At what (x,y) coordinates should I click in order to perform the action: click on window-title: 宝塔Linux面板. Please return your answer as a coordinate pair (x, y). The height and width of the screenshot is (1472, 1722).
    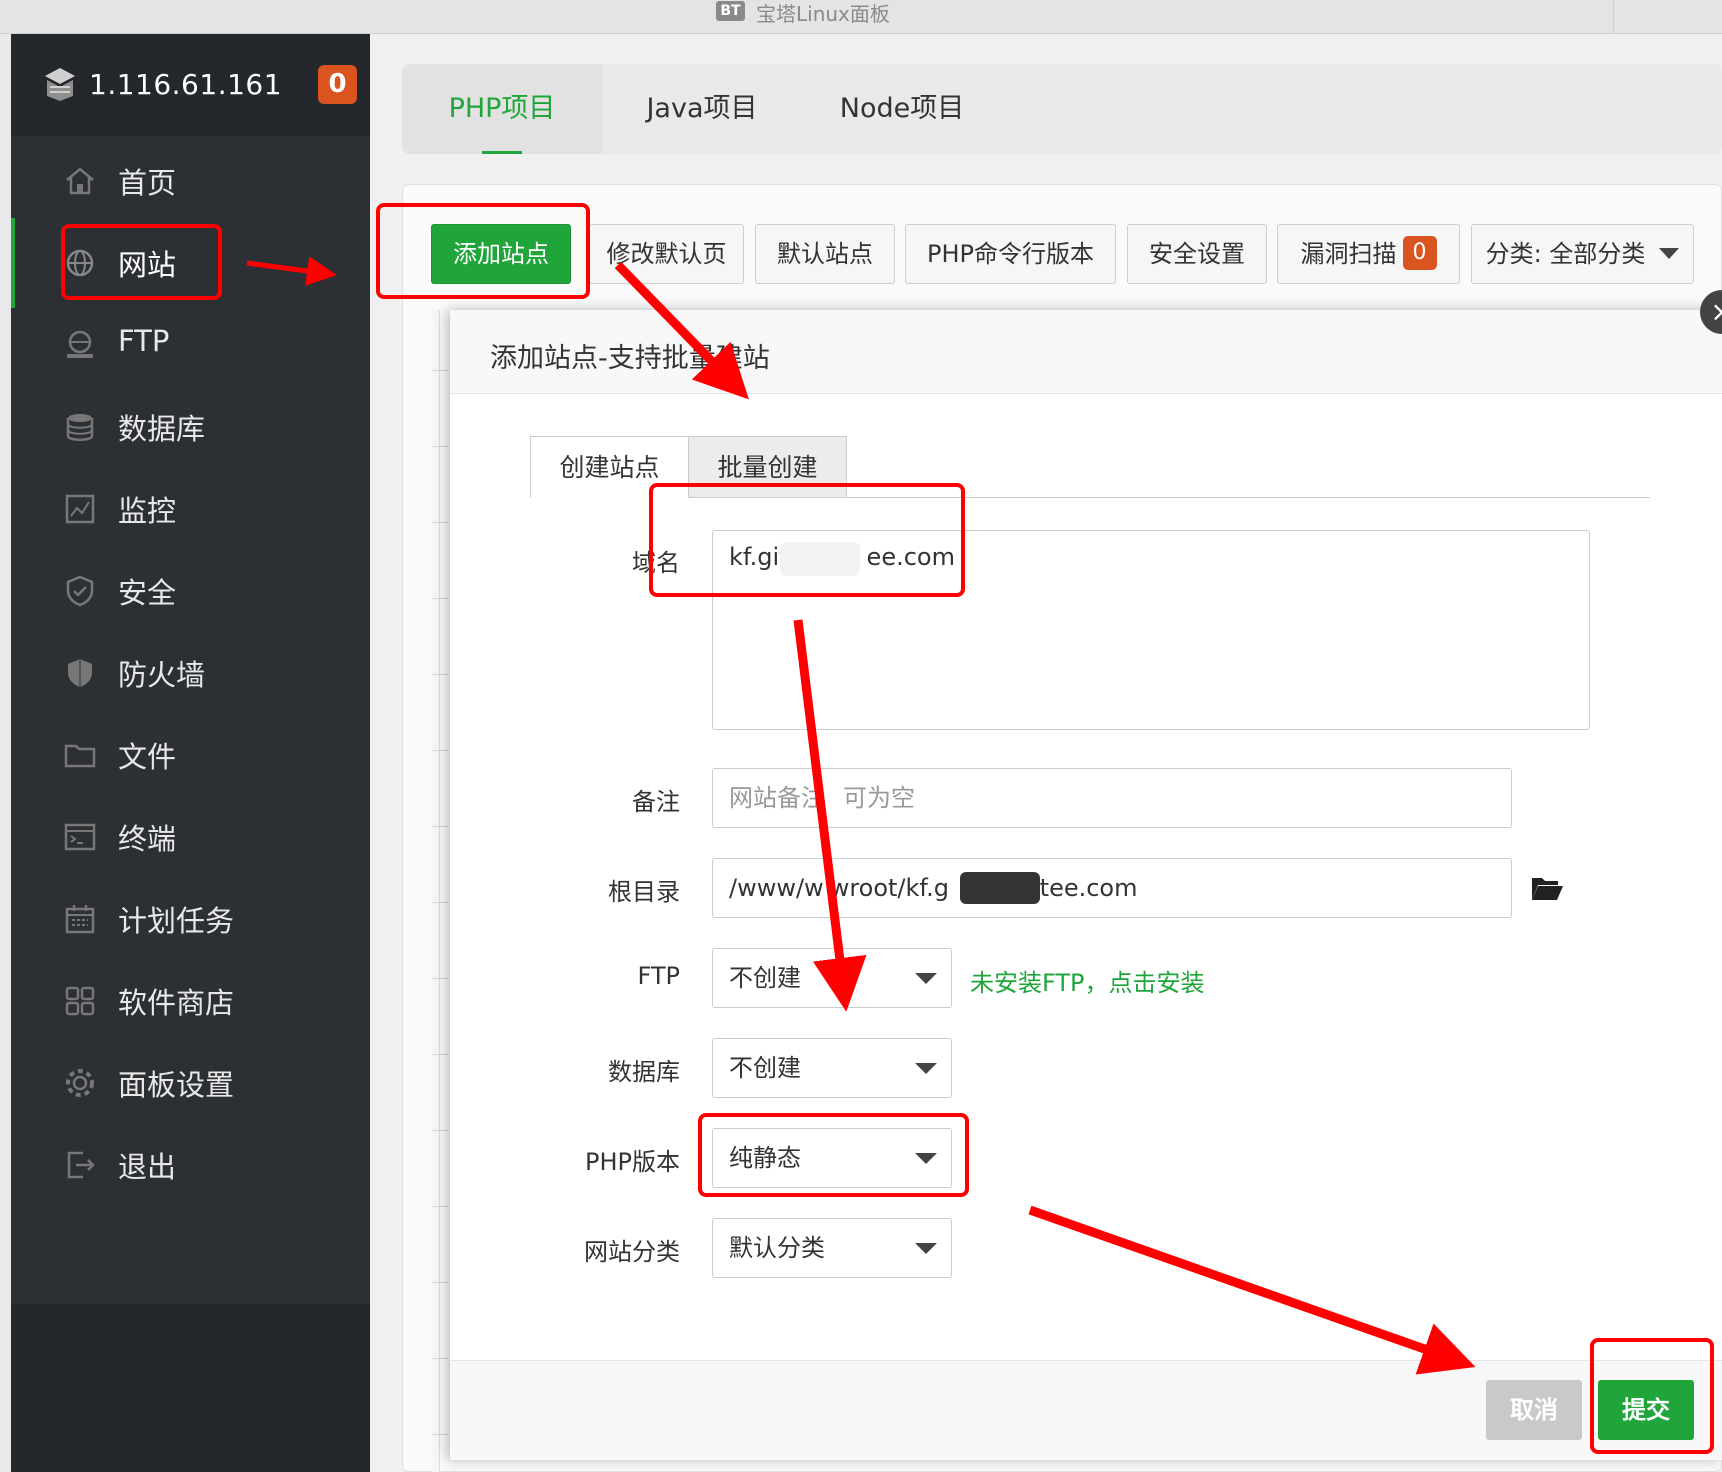
    Looking at the image, I should click on (823, 14).